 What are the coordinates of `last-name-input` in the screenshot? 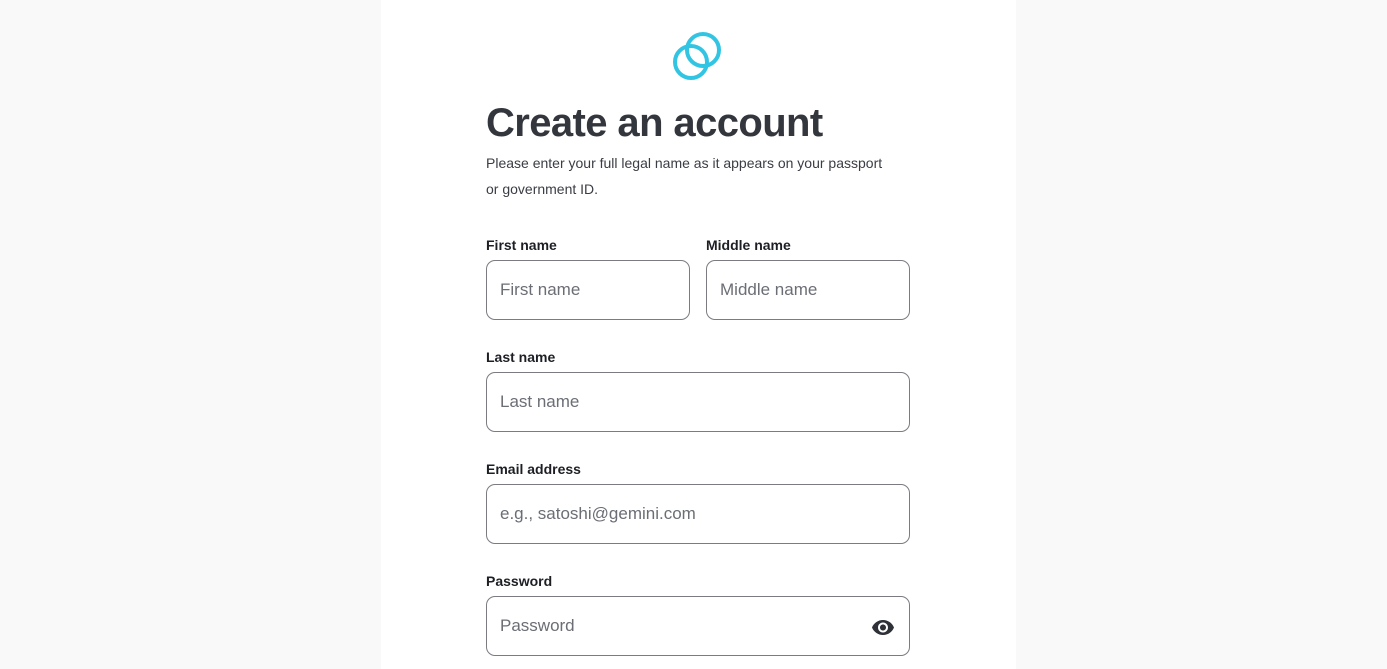 It's located at (698, 402).